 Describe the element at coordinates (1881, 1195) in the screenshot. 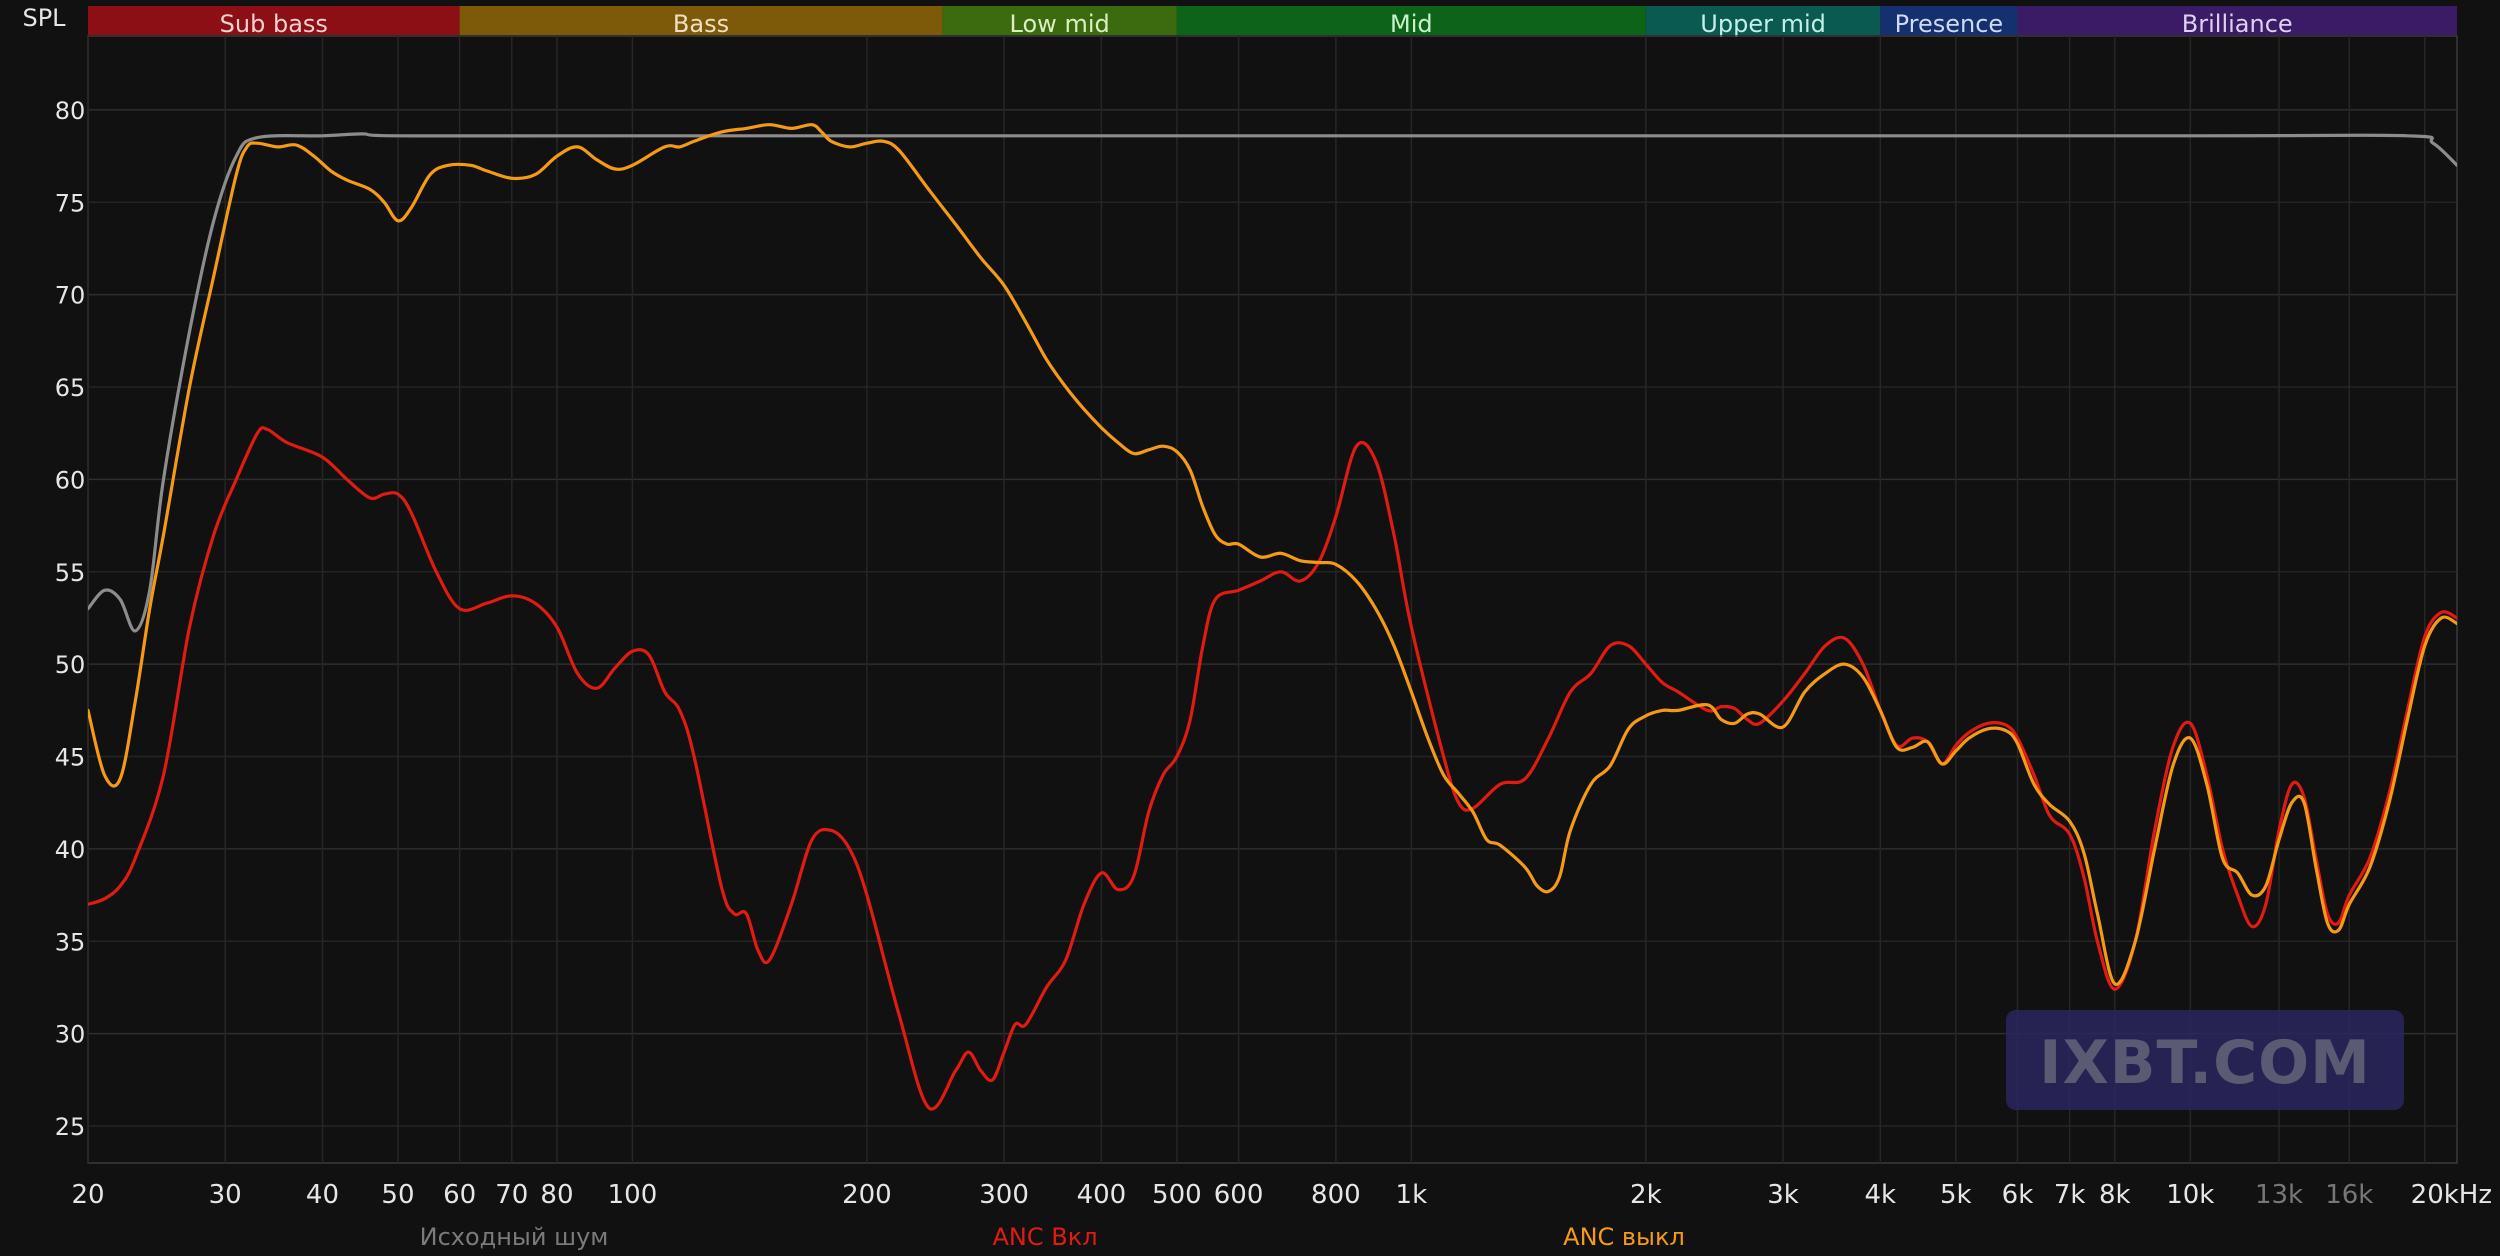

I see `x-tick-label: 4k` at that location.